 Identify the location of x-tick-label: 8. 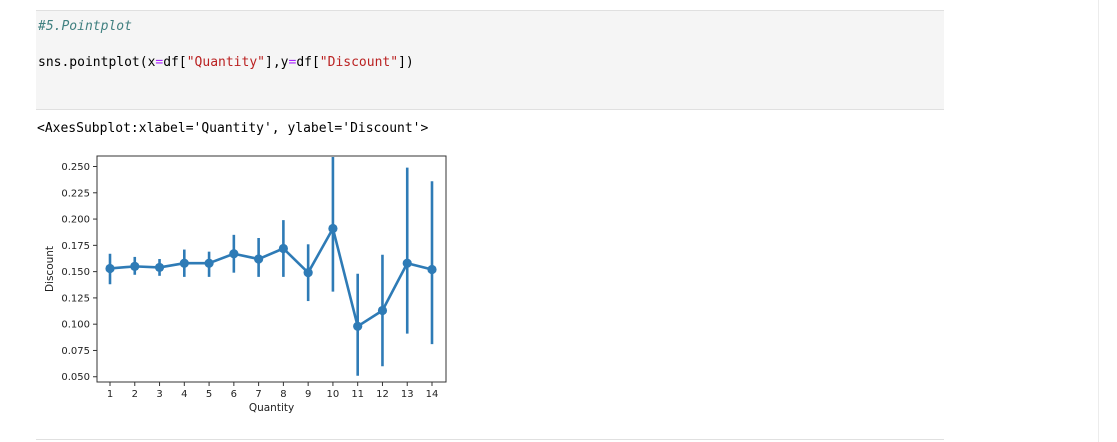
(283, 394).